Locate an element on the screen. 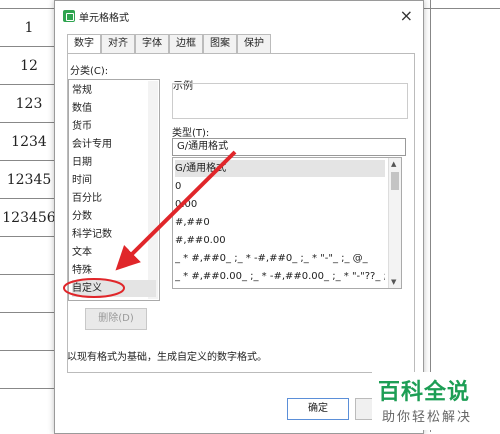 This screenshot has width=500, height=434. delete-button: 删除(D) is located at coordinates (116, 319).